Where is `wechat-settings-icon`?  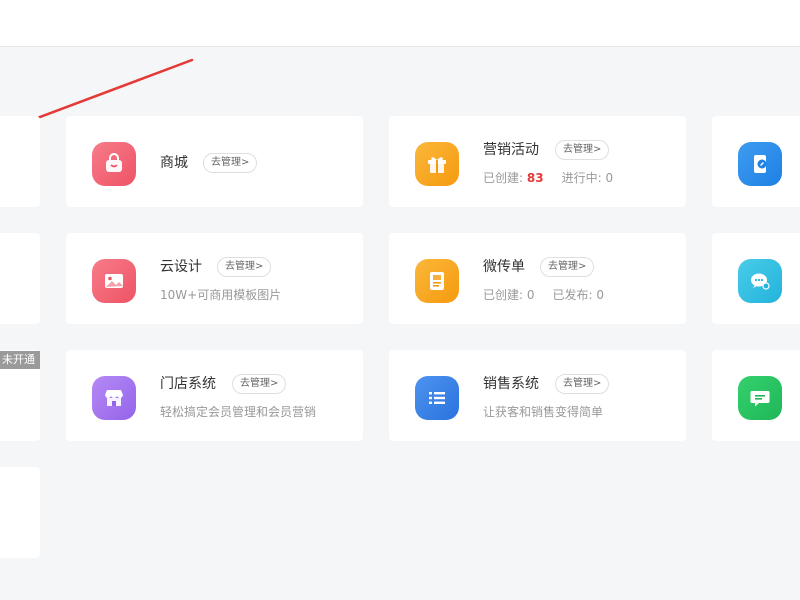 wechat-settings-icon is located at coordinates (760, 281).